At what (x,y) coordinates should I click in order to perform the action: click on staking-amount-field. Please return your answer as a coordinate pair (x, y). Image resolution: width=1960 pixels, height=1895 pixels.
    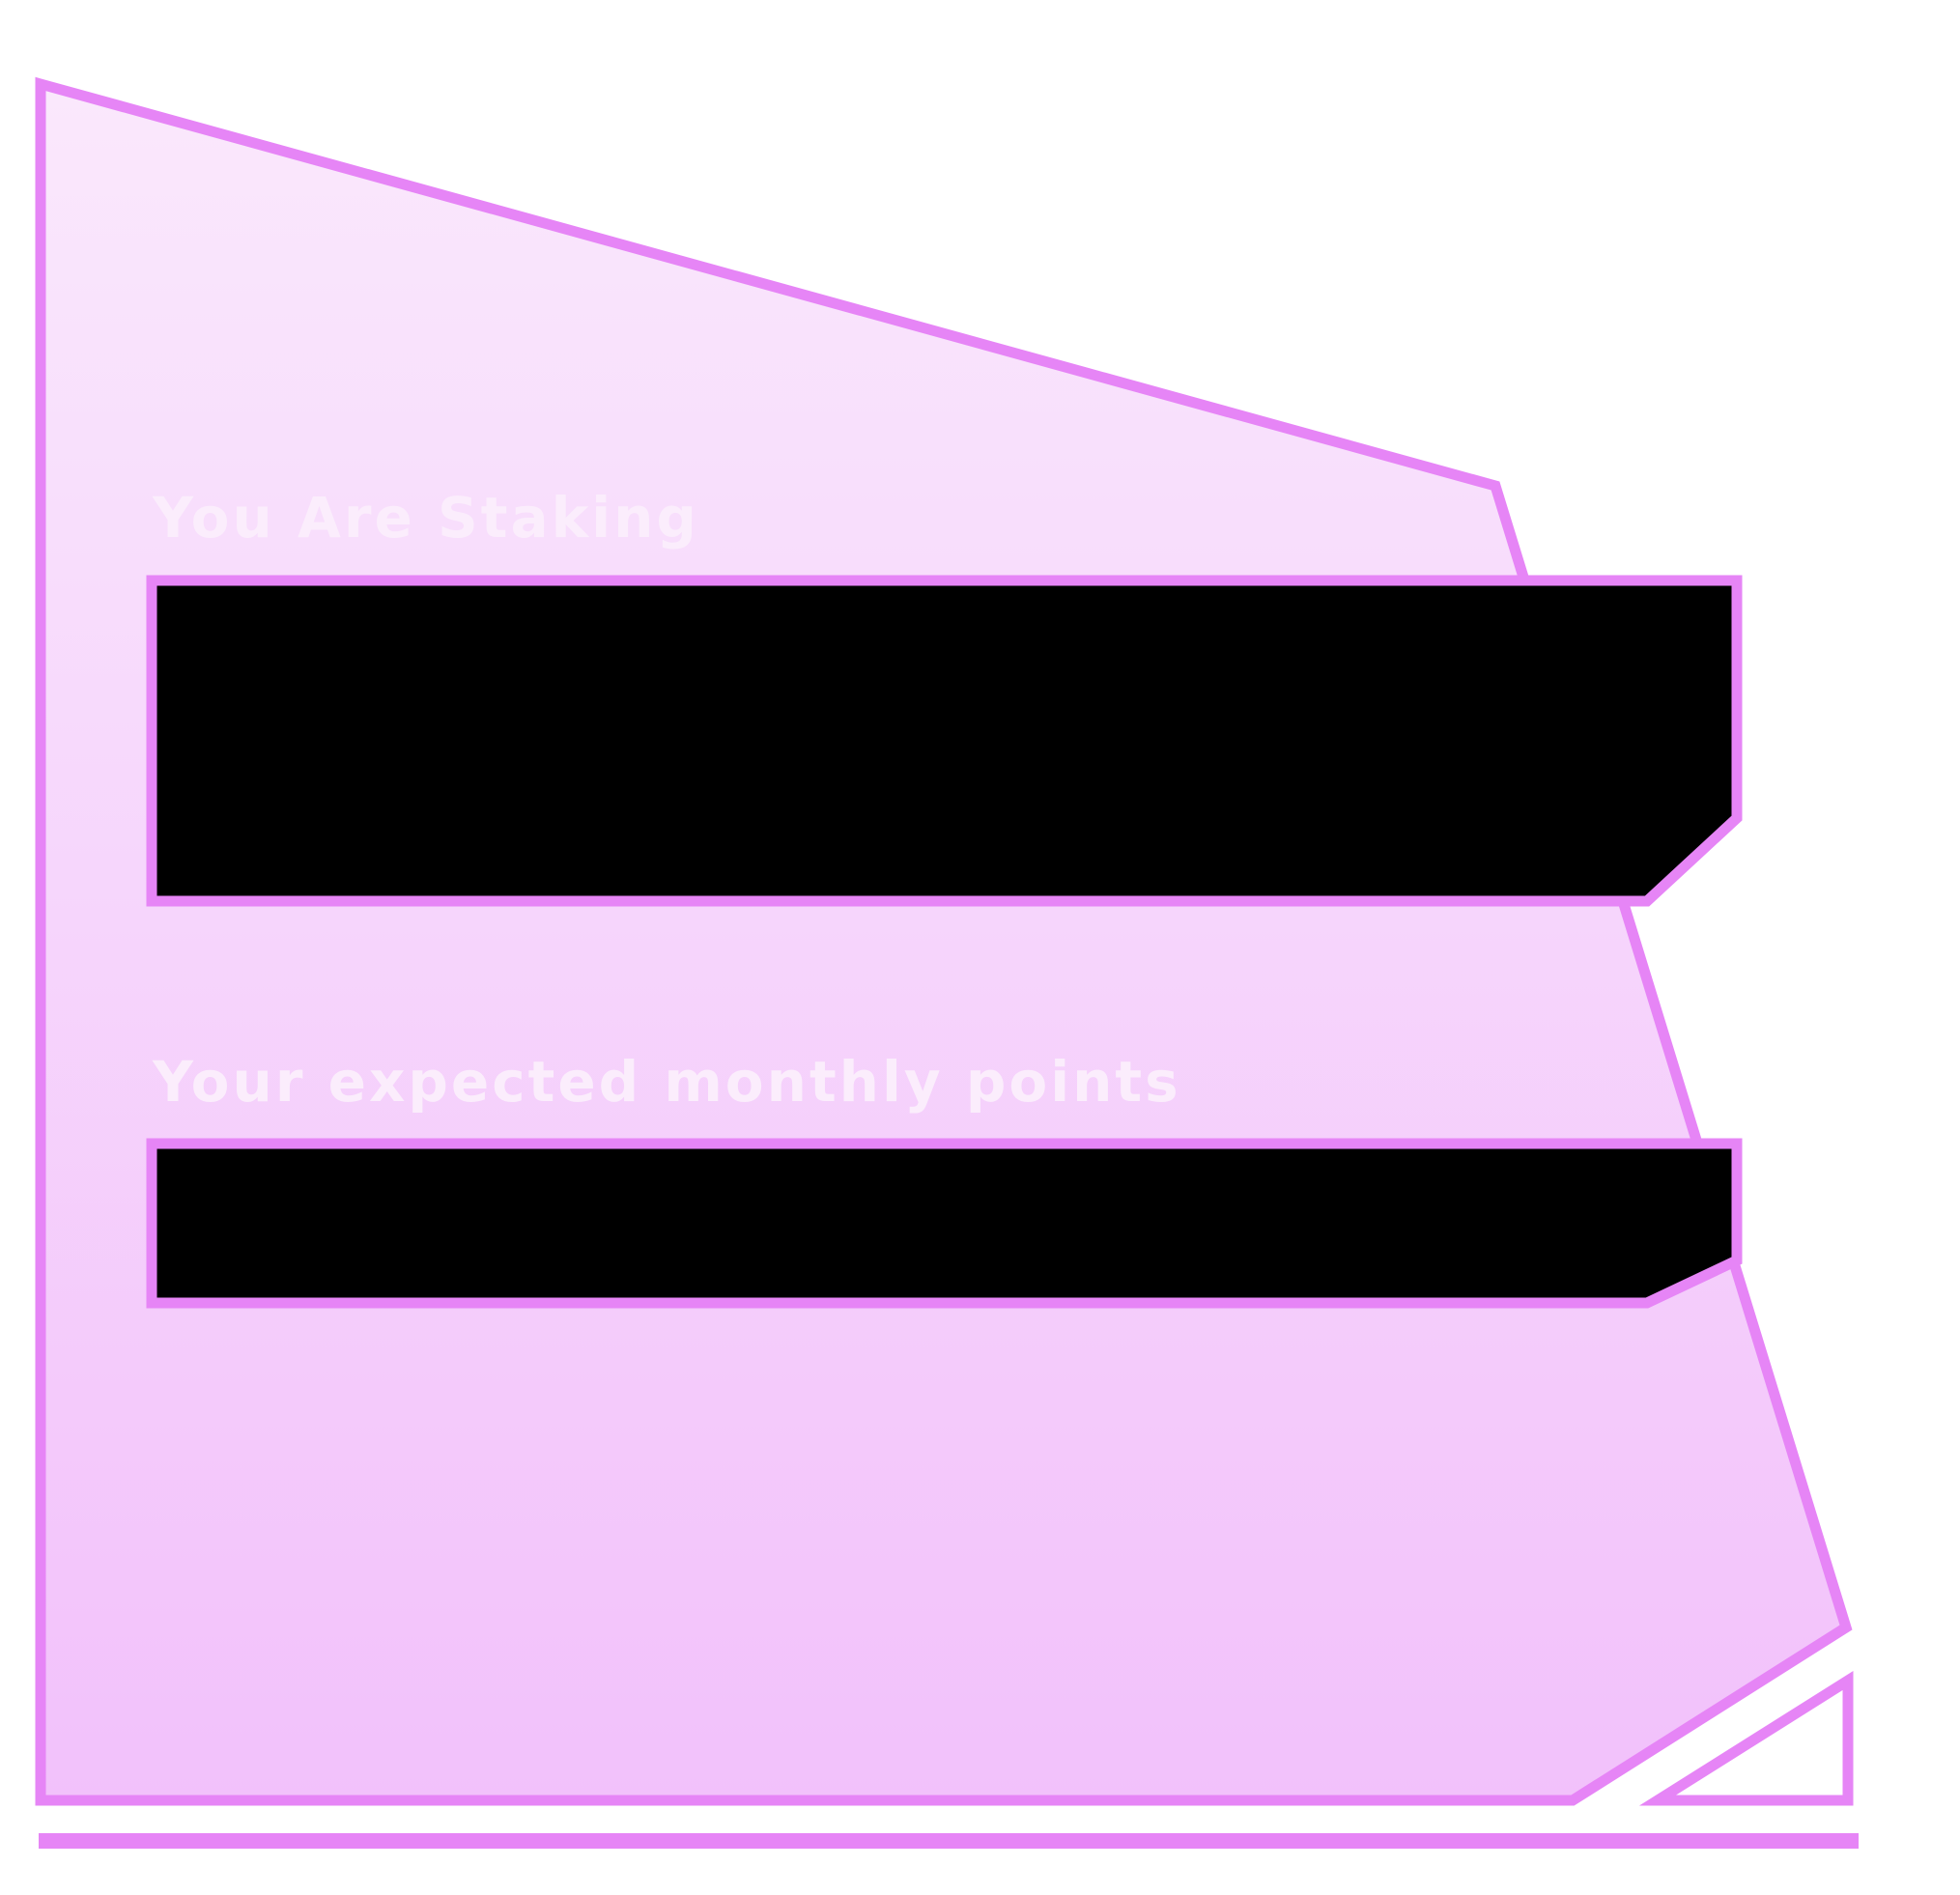
    Looking at the image, I should click on (944, 741).